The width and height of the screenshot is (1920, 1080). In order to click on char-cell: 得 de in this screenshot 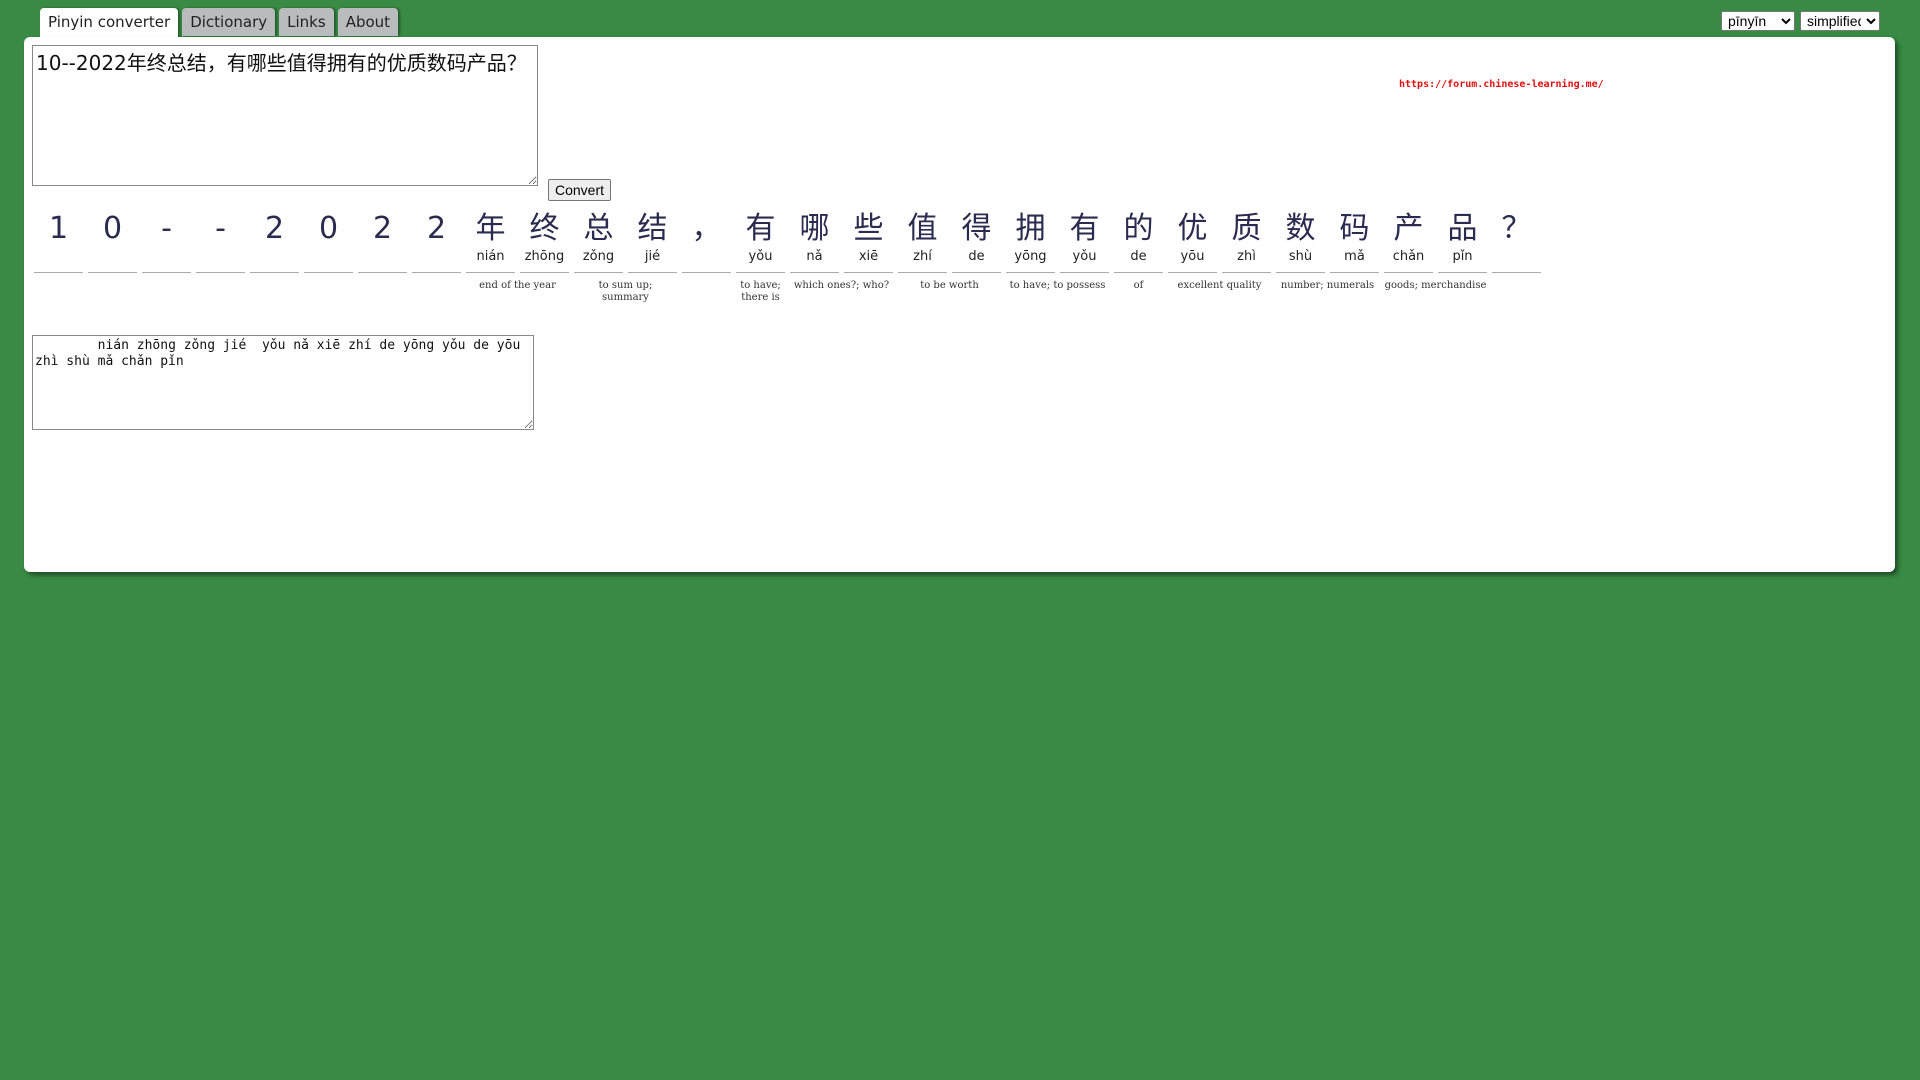, I will do `click(976, 242)`.